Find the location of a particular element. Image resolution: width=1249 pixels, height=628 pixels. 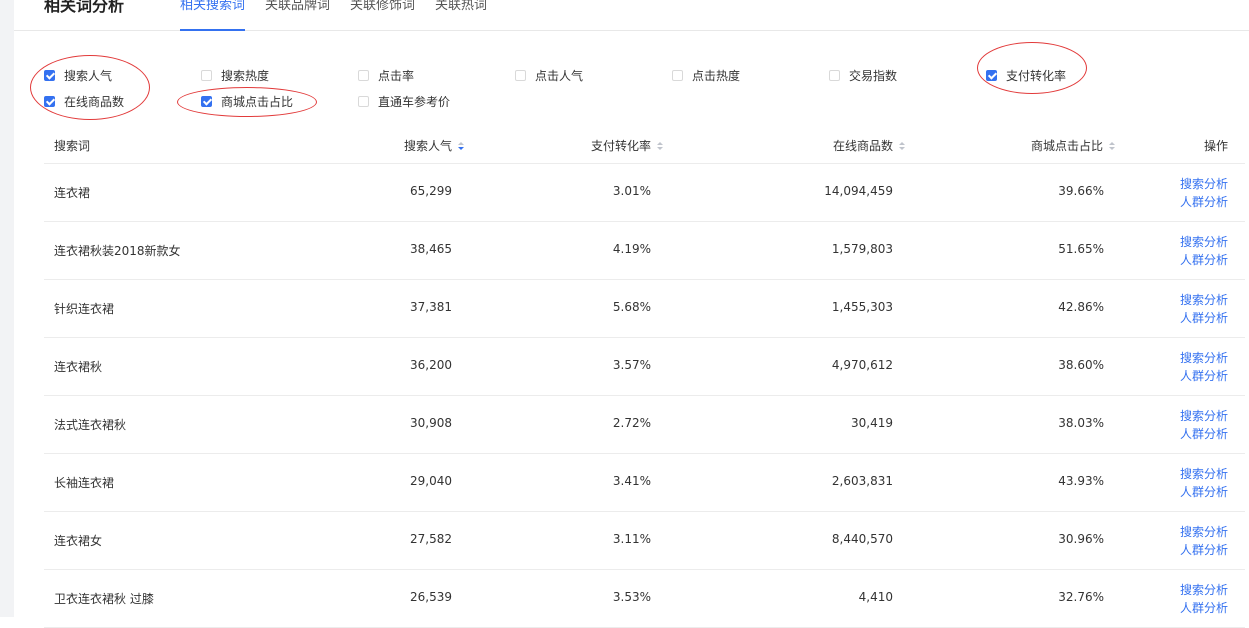

col-header-online-items: 在线商品数 is located at coordinates (869, 145).